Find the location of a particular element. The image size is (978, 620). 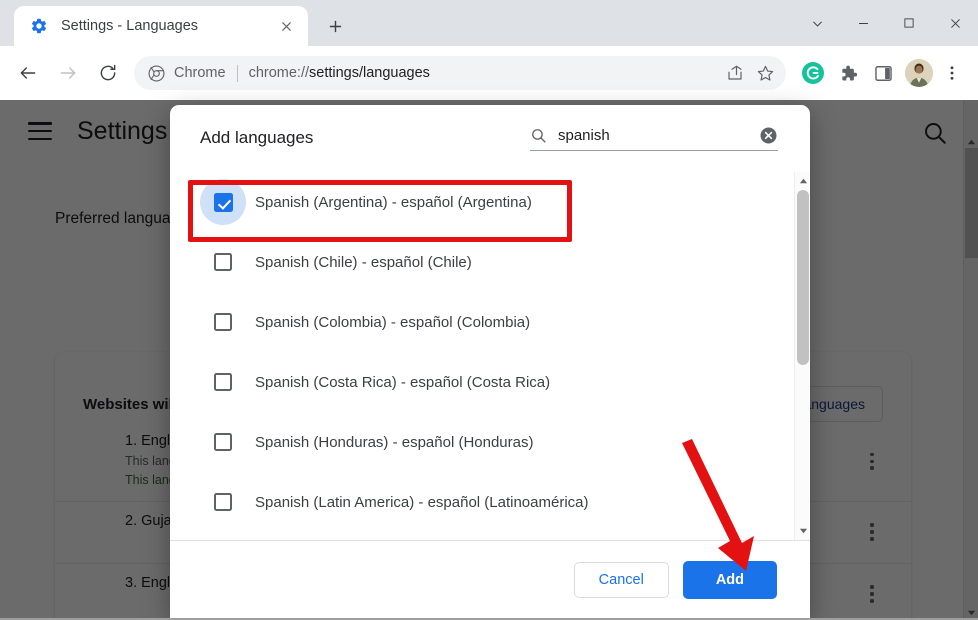

search-icon is located at coordinates (538, 135).